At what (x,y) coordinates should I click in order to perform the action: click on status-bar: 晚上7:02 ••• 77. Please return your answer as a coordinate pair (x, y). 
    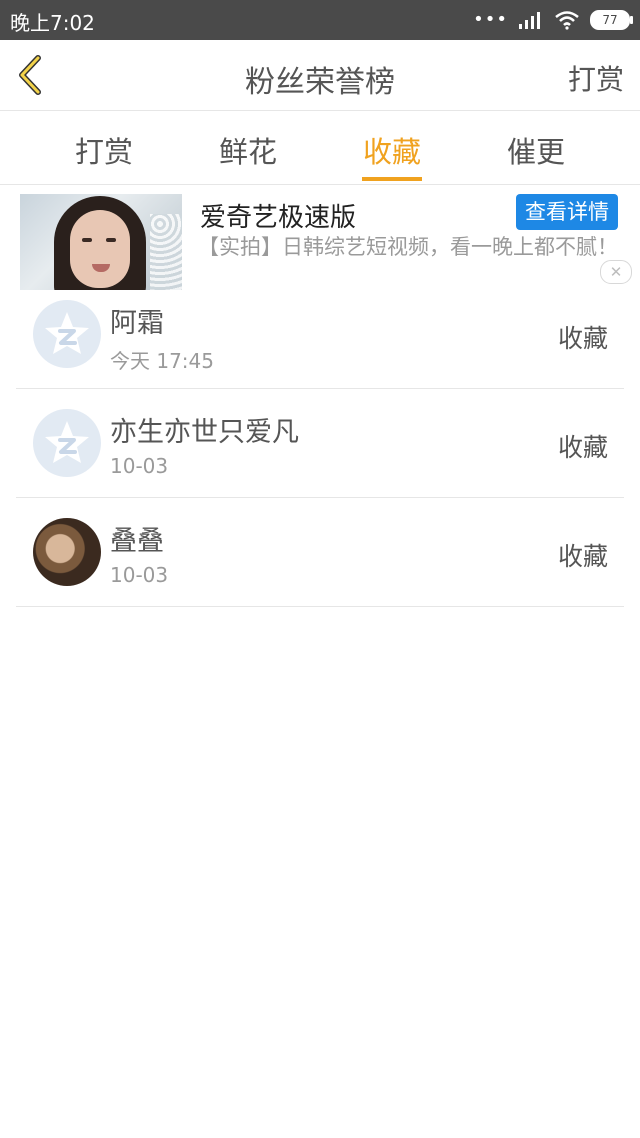
    Looking at the image, I should click on (320, 20).